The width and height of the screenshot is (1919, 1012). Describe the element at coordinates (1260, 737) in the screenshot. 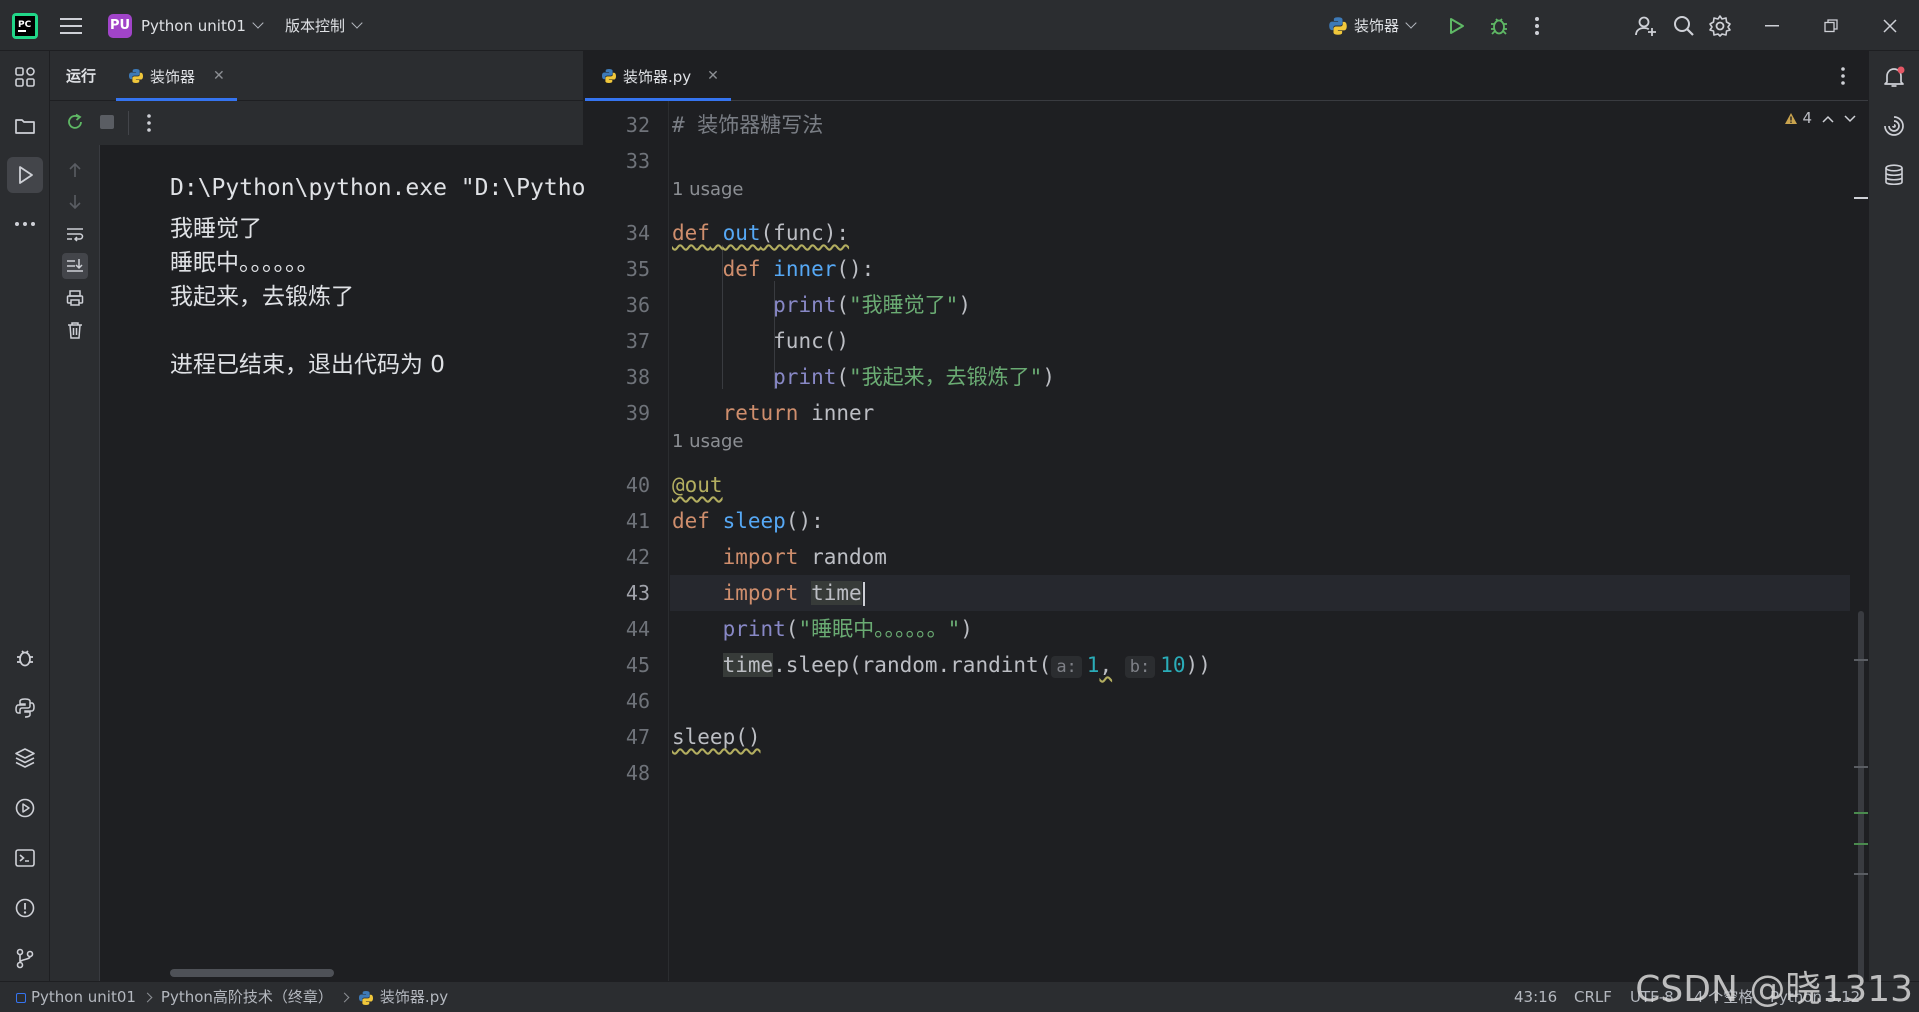

I see `code-line: sleep()` at that location.